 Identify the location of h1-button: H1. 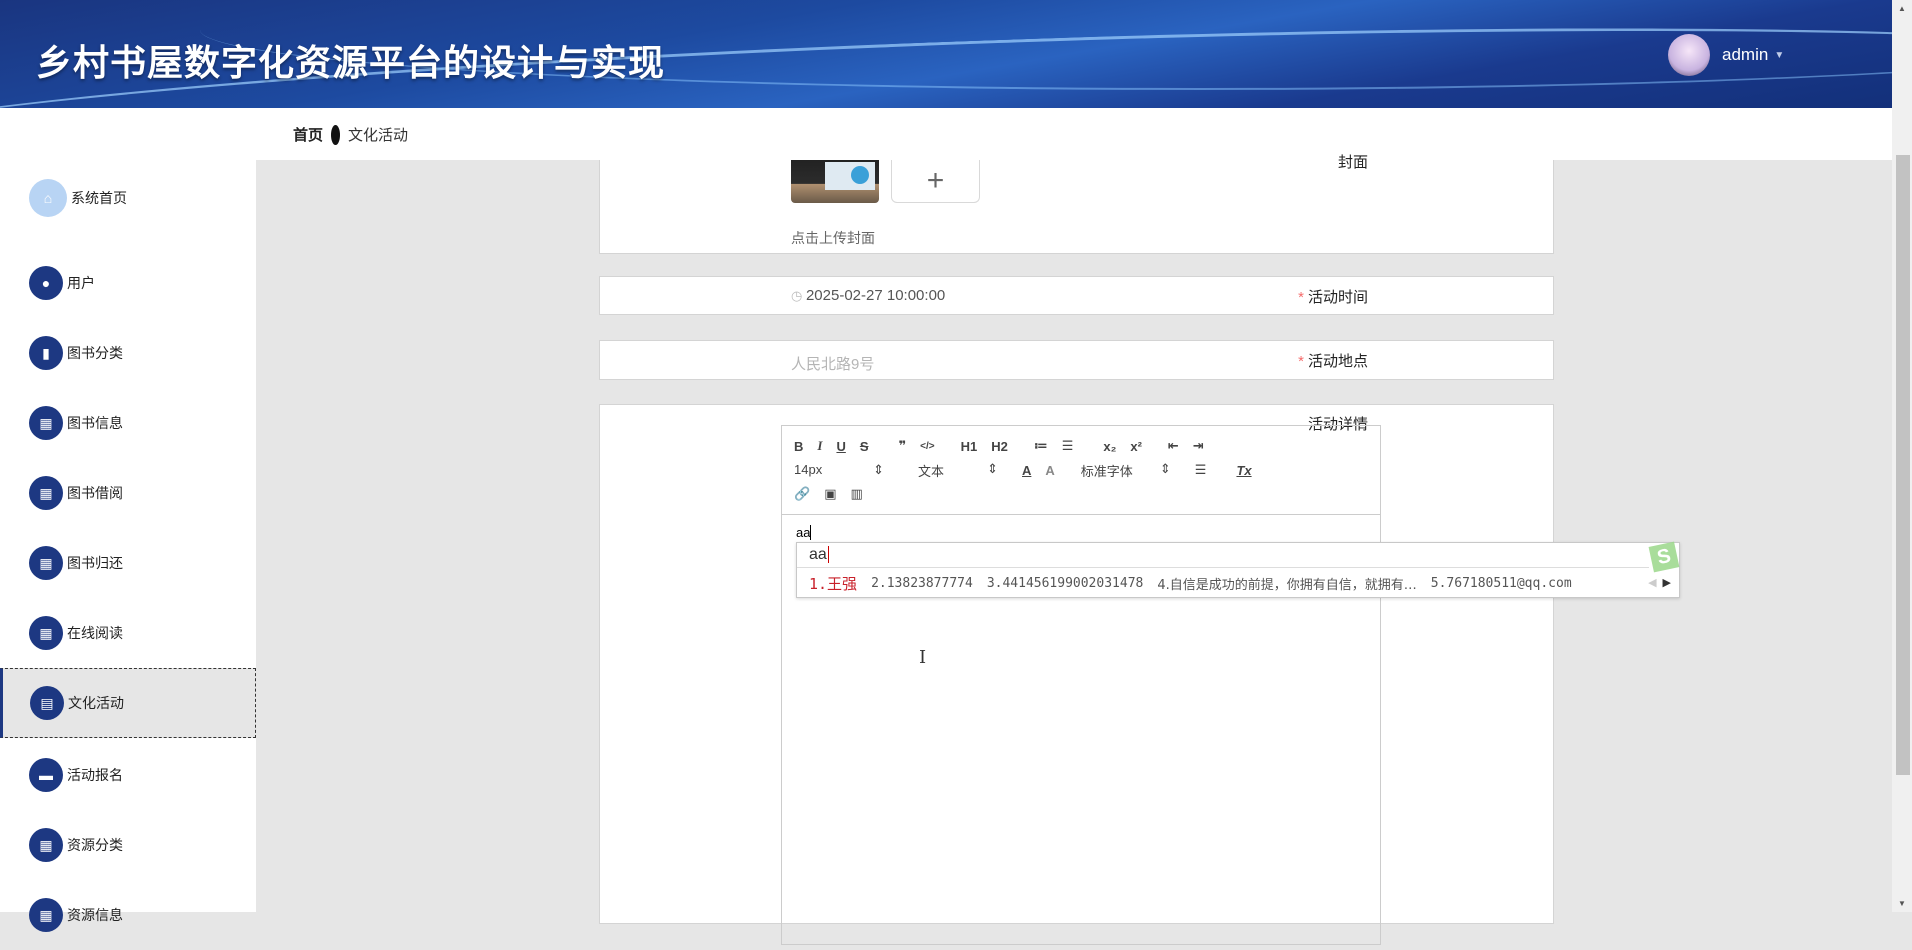
(969, 446).